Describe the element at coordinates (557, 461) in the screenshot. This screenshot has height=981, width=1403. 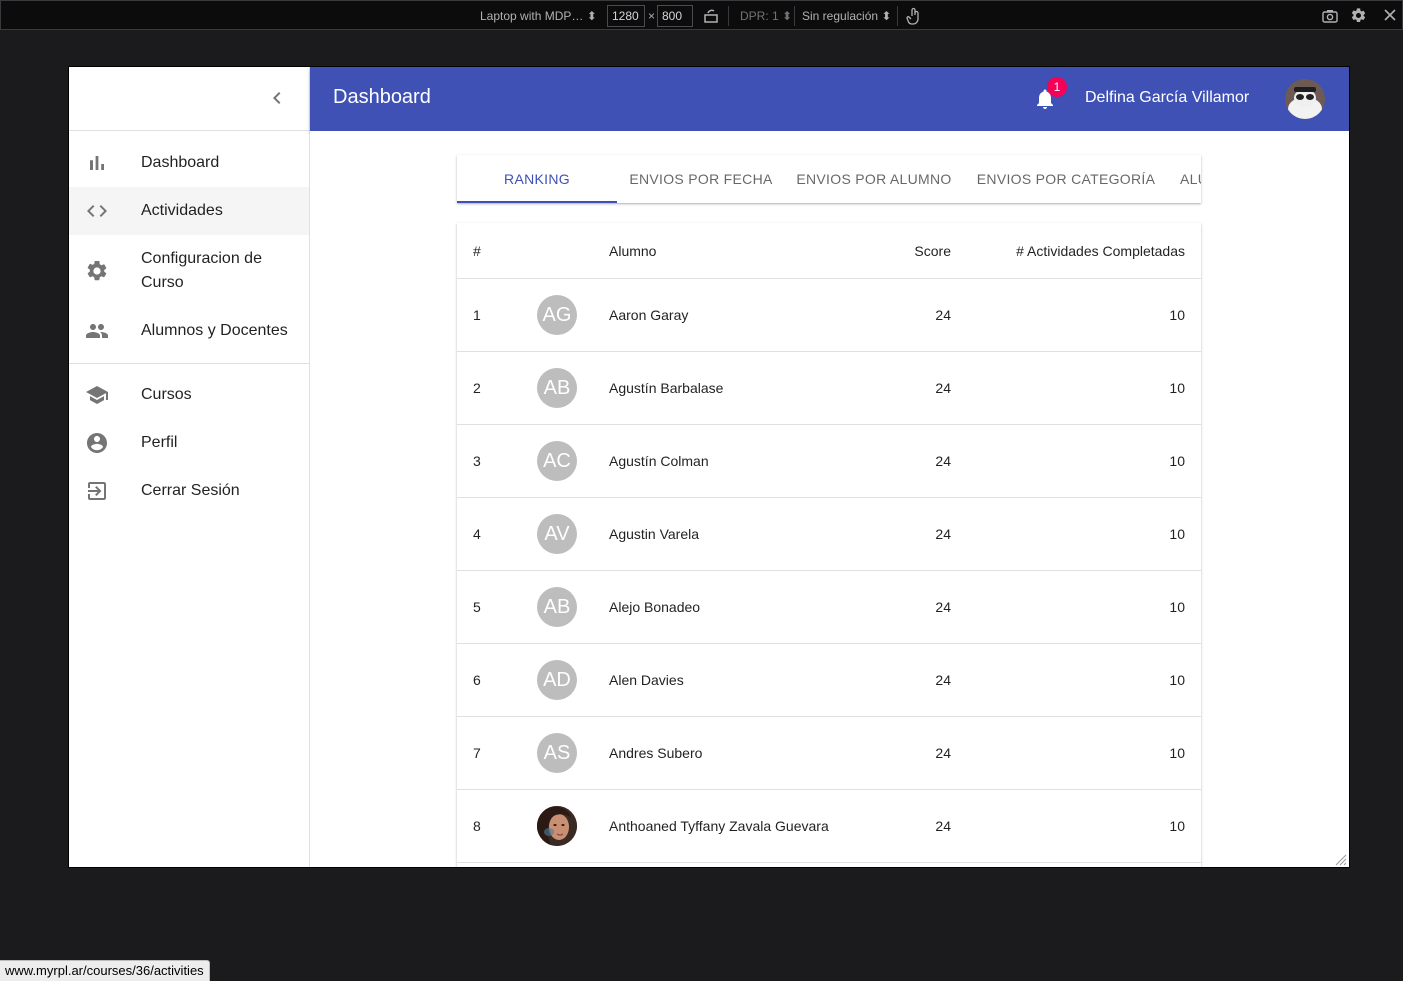
I see `student-avatar: AC` at that location.